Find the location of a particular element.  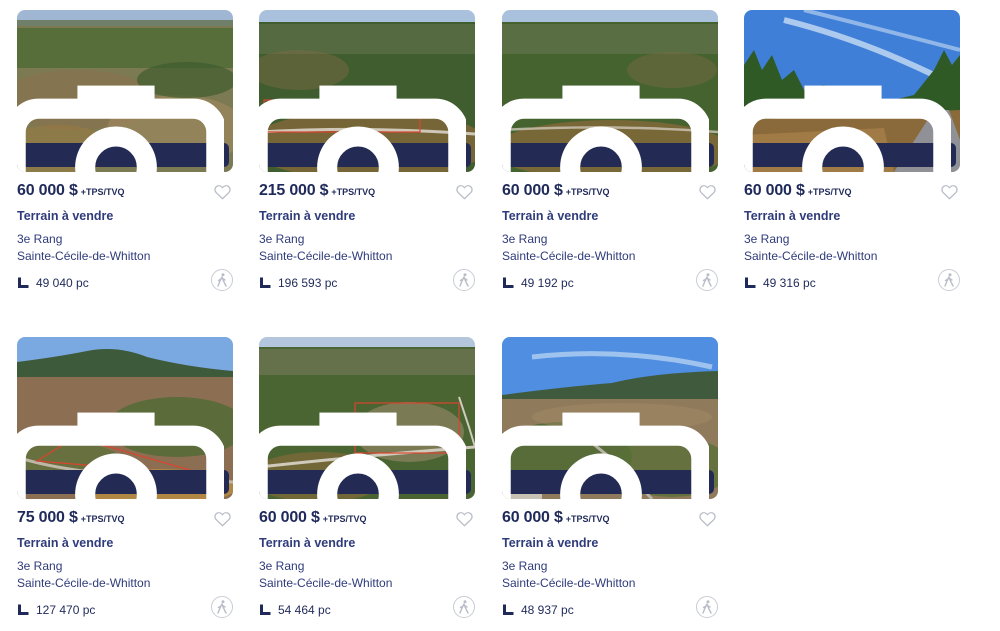

photo-count-badge: 10 is located at coordinates (123, 455).